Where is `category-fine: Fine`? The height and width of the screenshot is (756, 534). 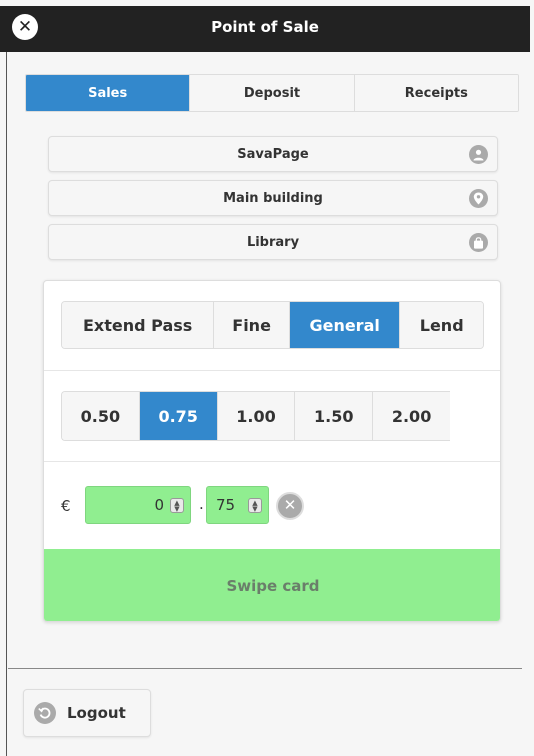 category-fine: Fine is located at coordinates (252, 325).